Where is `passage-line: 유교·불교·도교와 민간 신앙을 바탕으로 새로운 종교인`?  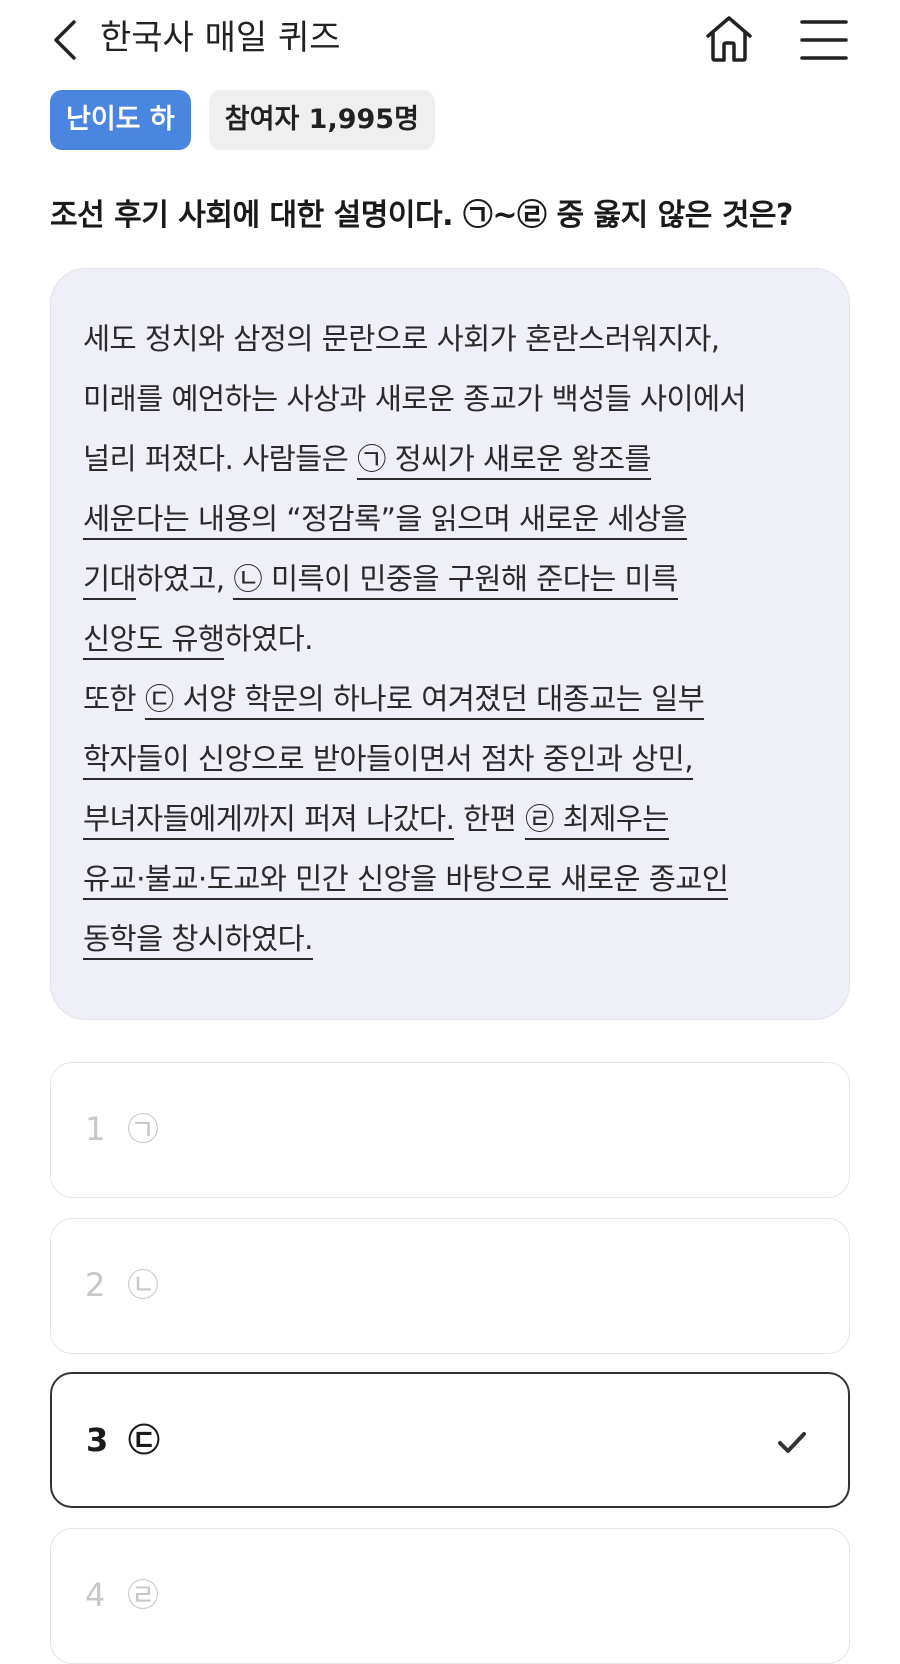 passage-line: 유교·불교·도교와 민간 신앙을 바탕으로 새로운 종교인 is located at coordinates (406, 879).